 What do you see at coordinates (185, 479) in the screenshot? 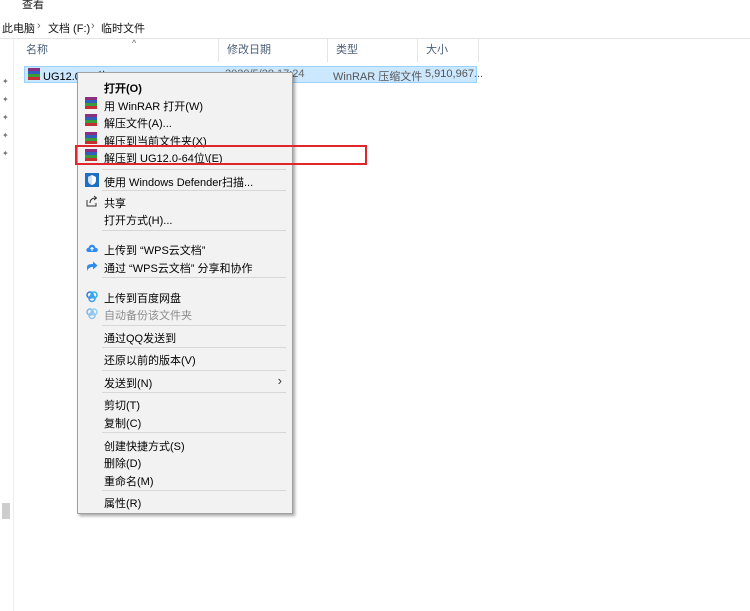
I see `menu-rename: 重命名(M)` at bounding box center [185, 479].